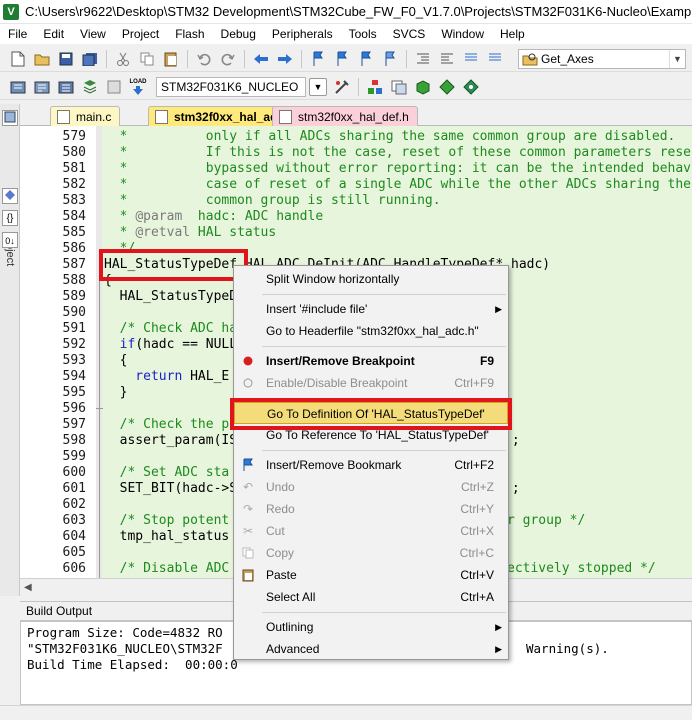 This screenshot has height=720, width=692. What do you see at coordinates (353, 116) in the screenshot?
I see `tab-label: stm32f0xx_hal_def.h` at bounding box center [353, 116].